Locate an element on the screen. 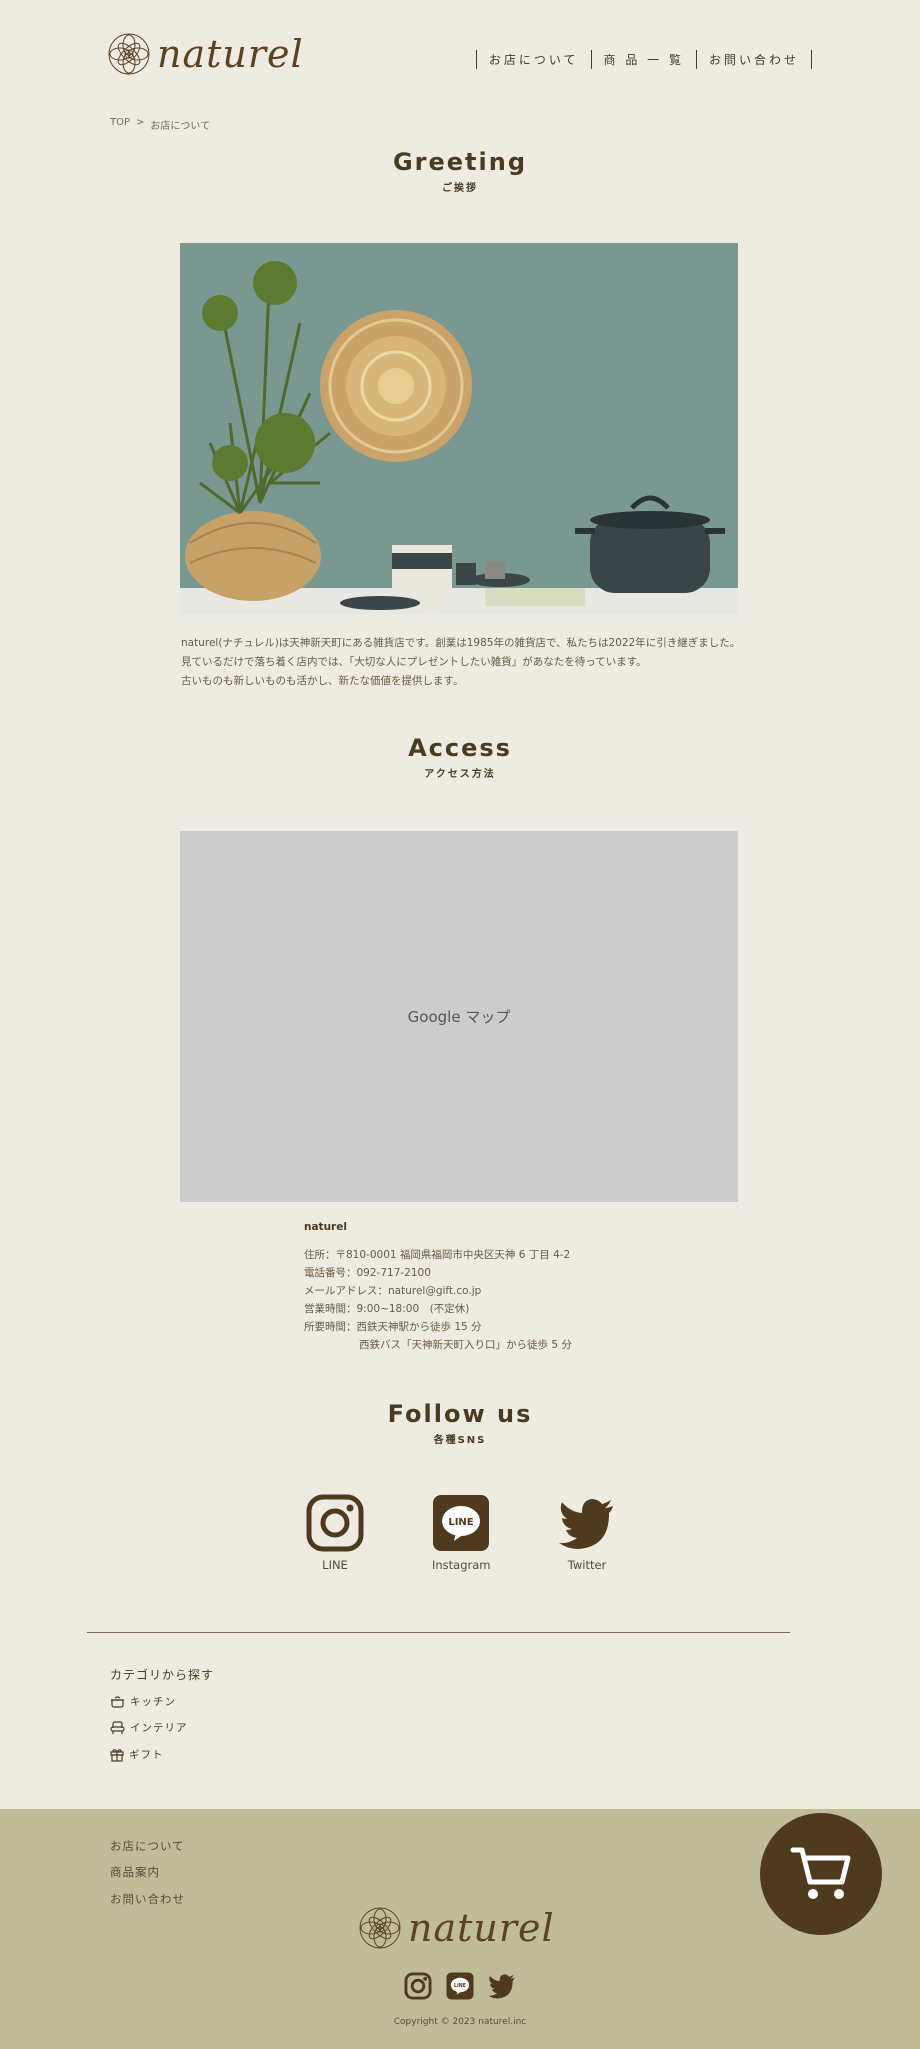 Image resolution: width=920 pixels, height=2049 pixels. cart-button is located at coordinates (821, 1874).